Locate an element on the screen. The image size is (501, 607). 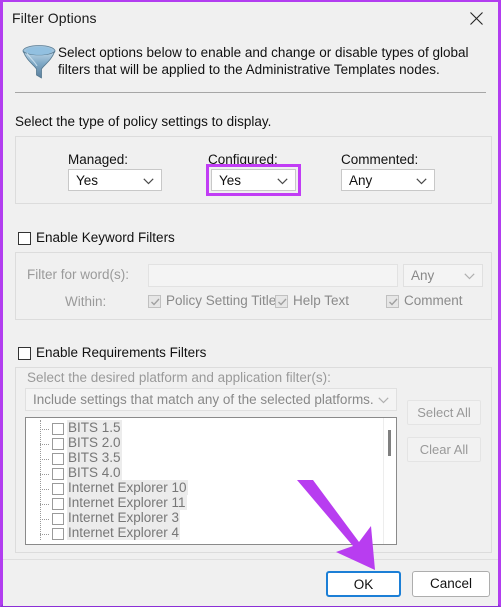
list-item-label: Internet Explorer 4 is located at coordinates (124, 532).